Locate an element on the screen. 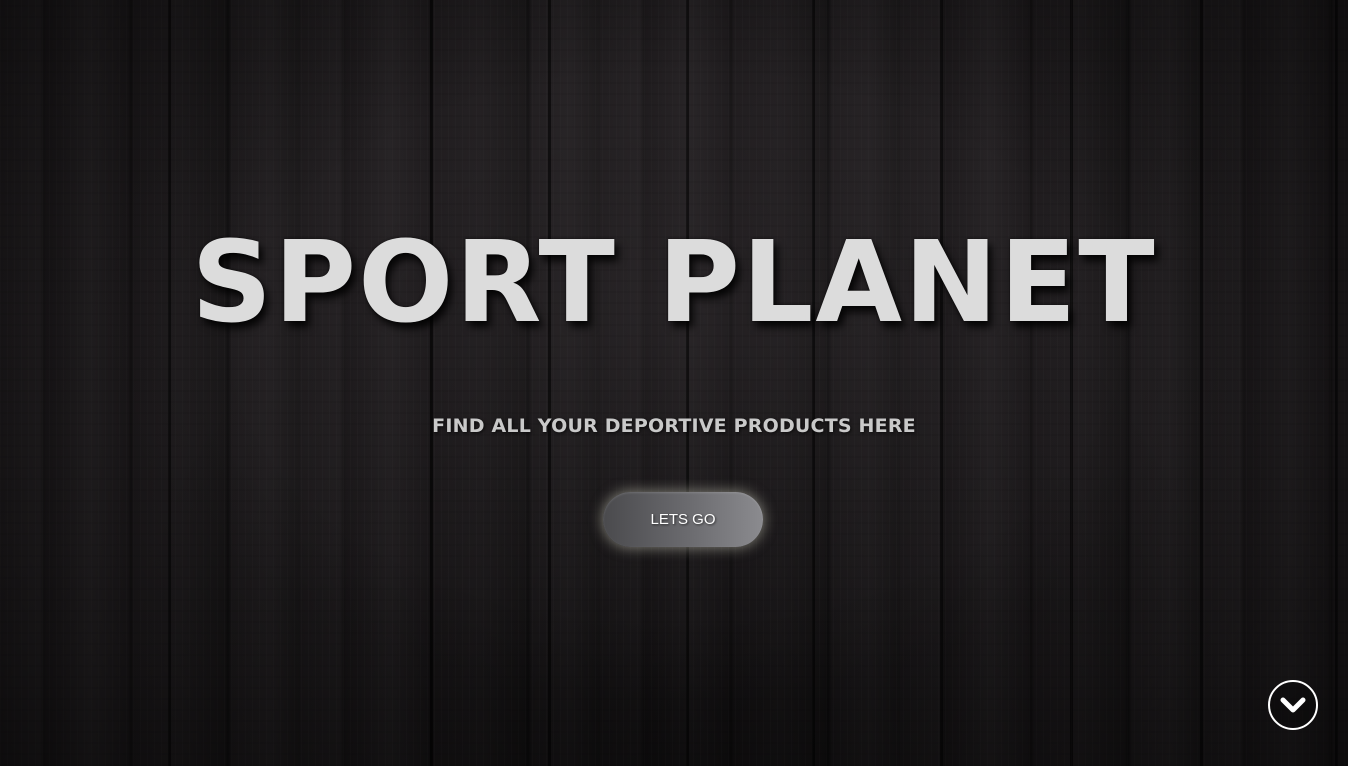 The height and width of the screenshot is (766, 1348). lets-go-button: LETS GO is located at coordinates (683, 519).